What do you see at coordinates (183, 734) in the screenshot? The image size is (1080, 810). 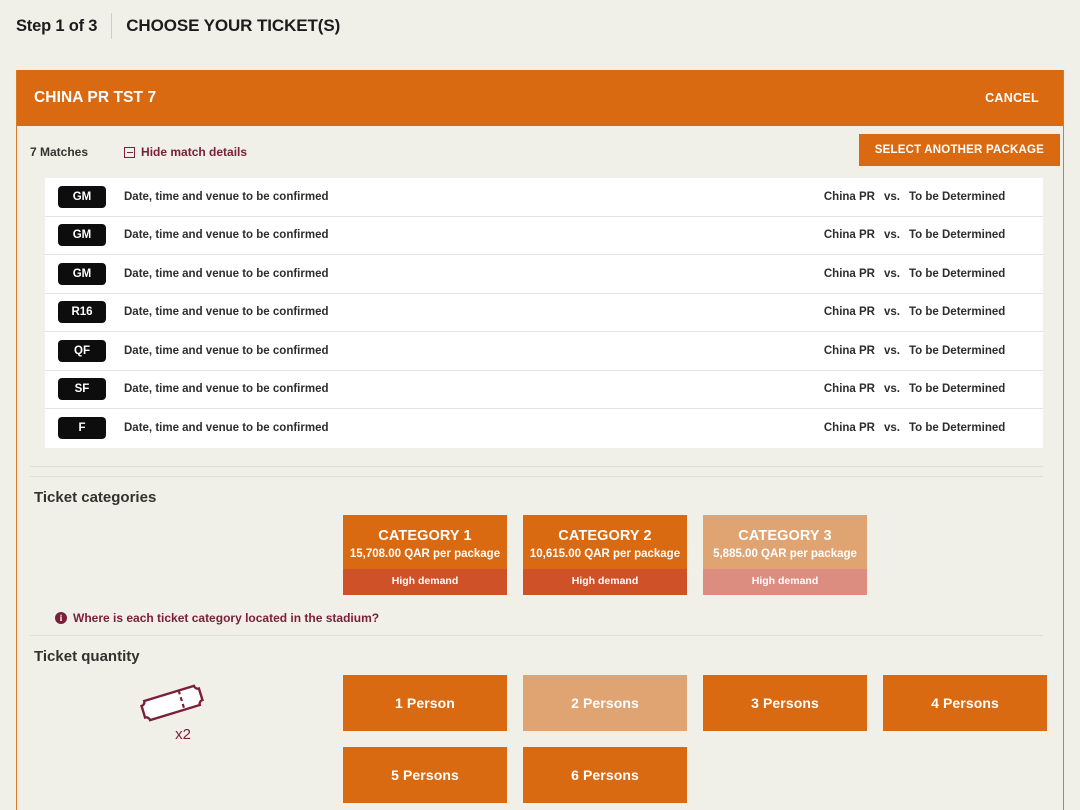 I see `ticket-multiplier-label: x2` at bounding box center [183, 734].